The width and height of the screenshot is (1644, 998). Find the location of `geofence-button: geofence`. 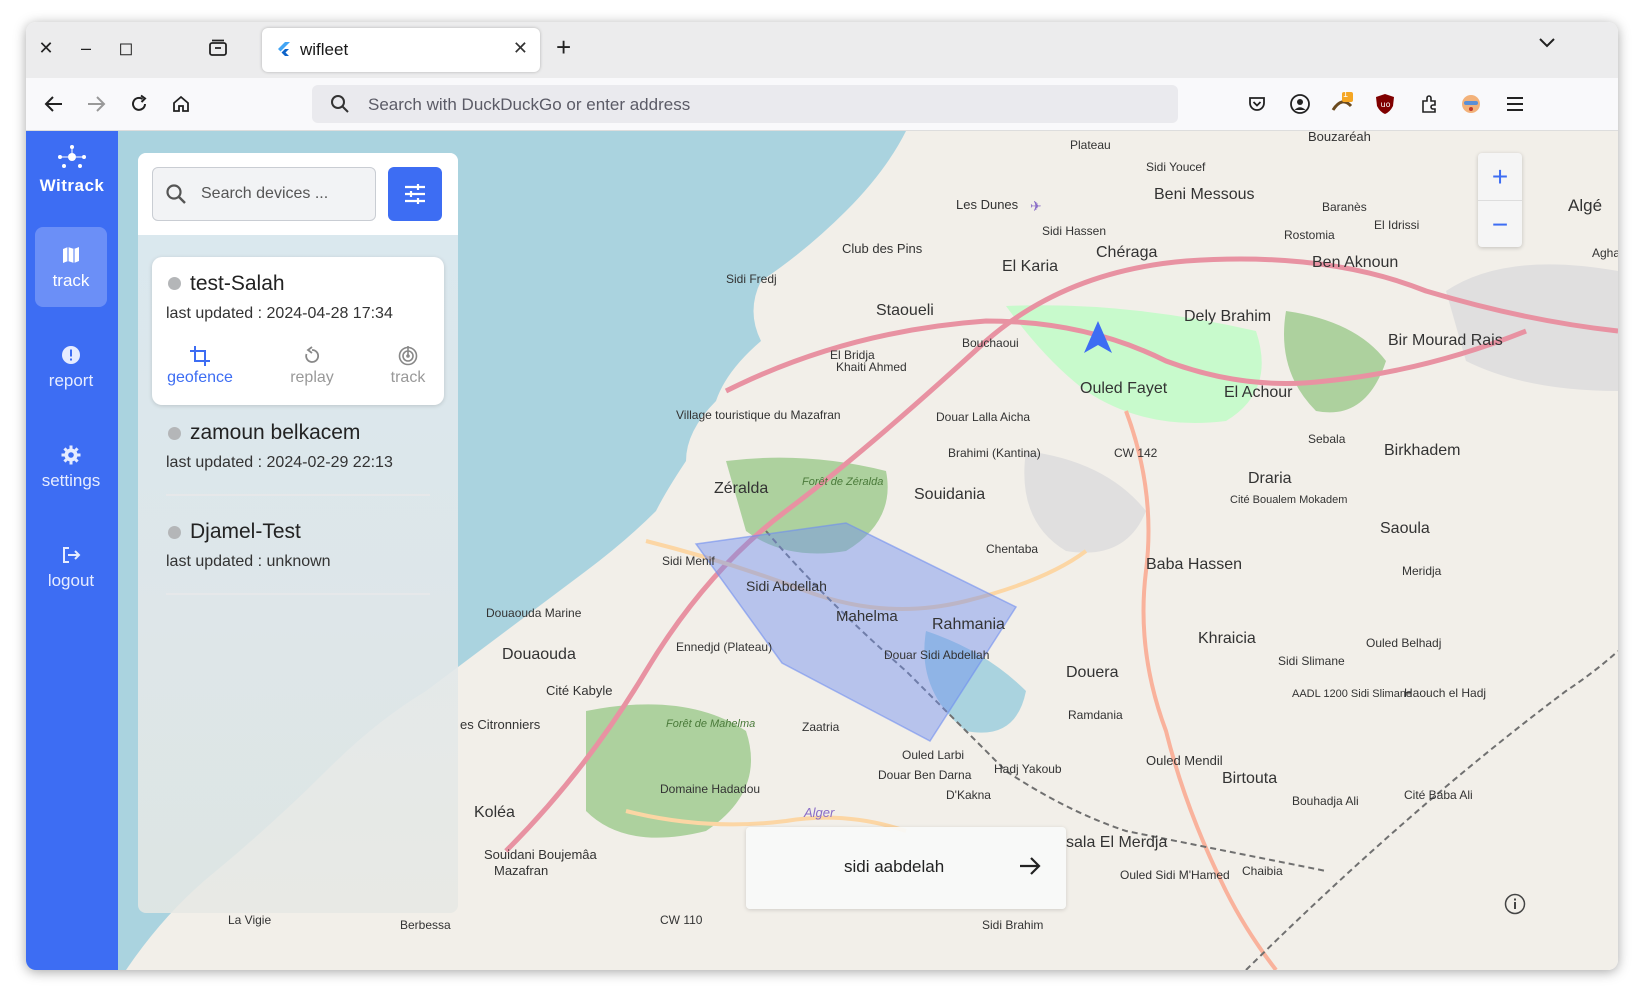

geofence-button: geofence is located at coordinates (200, 365).